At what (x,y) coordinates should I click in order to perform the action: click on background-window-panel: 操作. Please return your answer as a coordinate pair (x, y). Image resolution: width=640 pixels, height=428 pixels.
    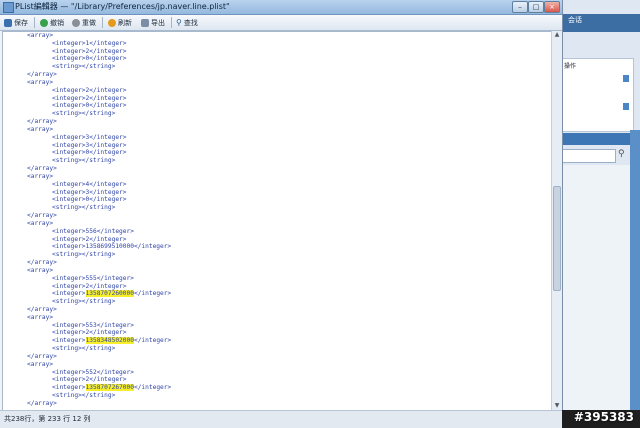
    Looking at the image, I should click on (597, 95).